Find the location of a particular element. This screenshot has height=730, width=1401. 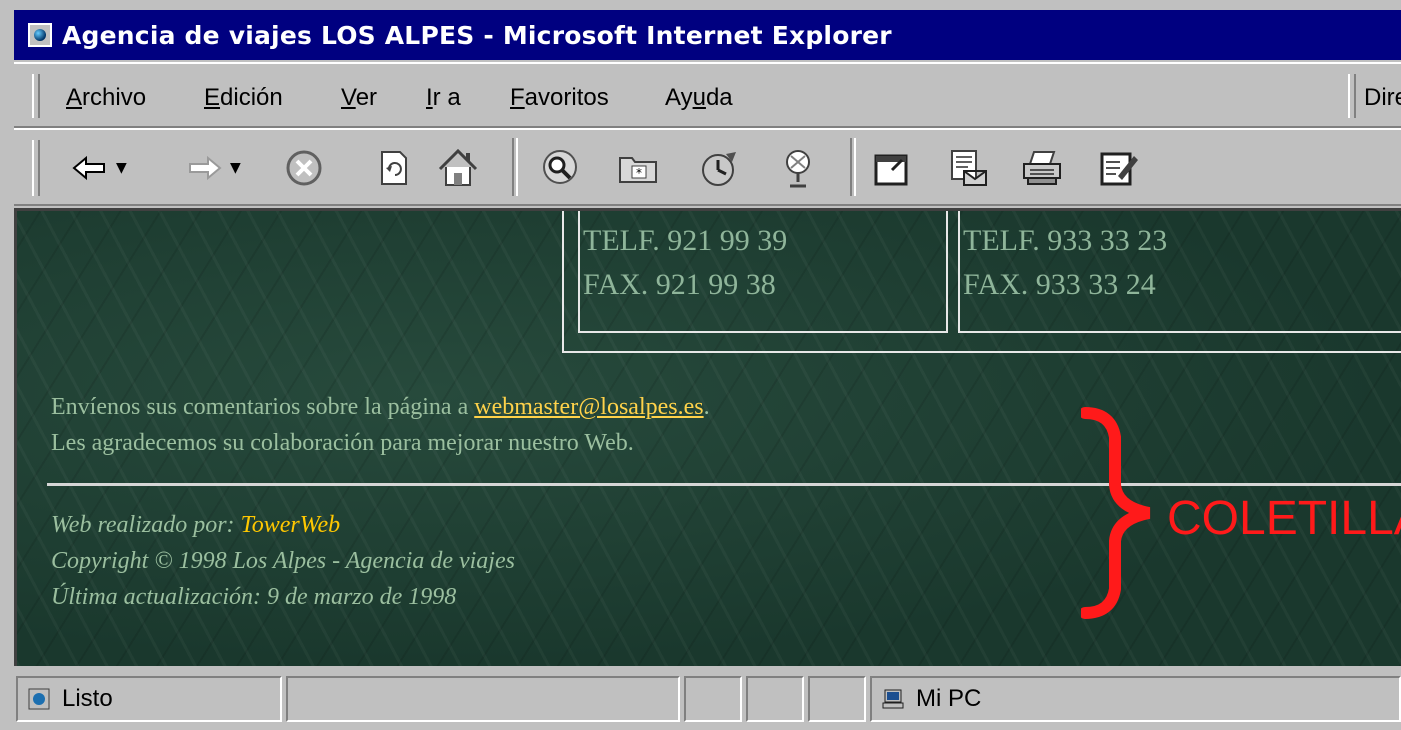

menu-bar-grip is located at coordinates (36, 96).